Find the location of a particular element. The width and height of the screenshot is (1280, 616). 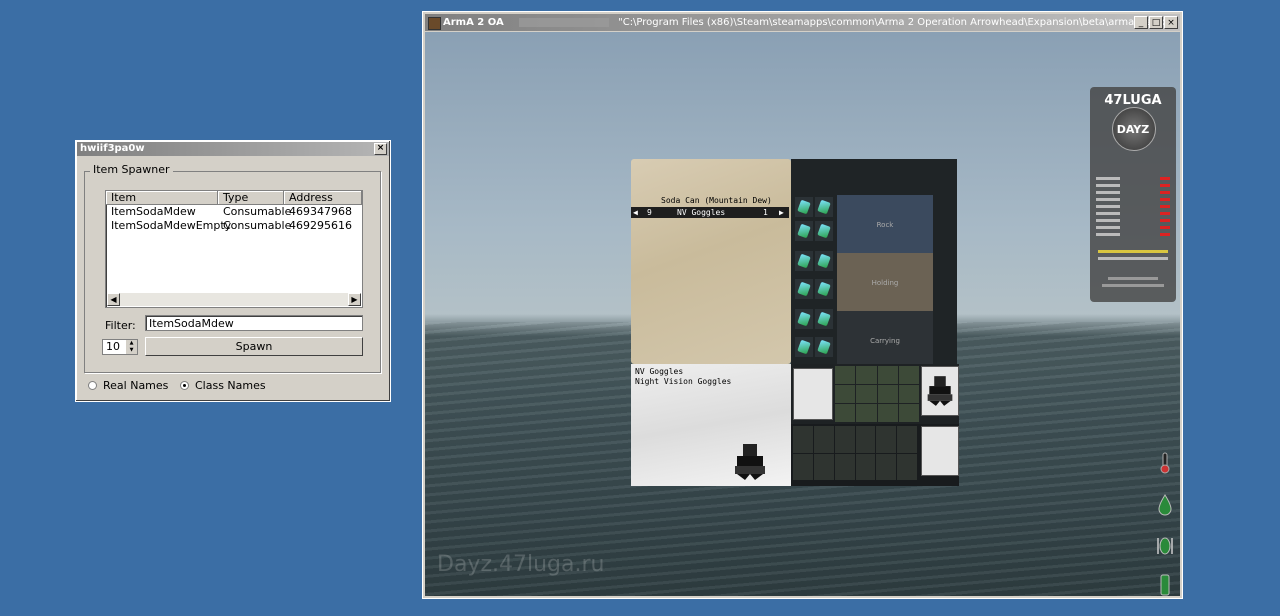

table-row: ItemSodaMdewEmpty Consumable 469295616 is located at coordinates (234, 226).